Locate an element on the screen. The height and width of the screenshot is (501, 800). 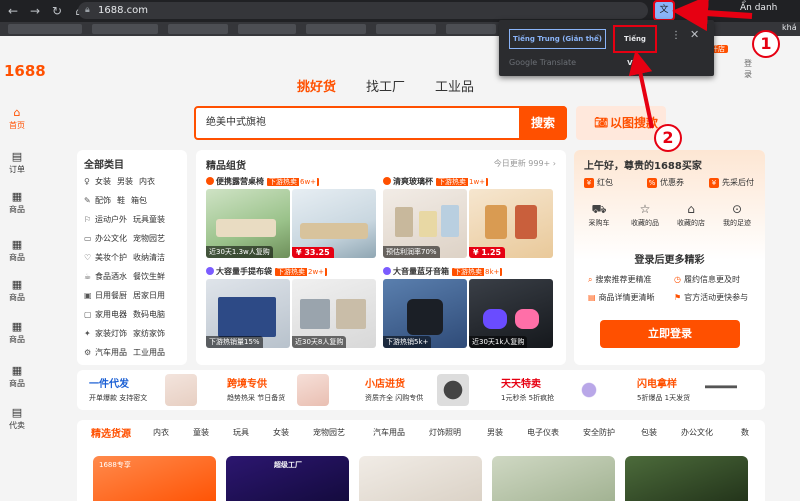
category-link: 箱包 is located at coordinates (139, 200).